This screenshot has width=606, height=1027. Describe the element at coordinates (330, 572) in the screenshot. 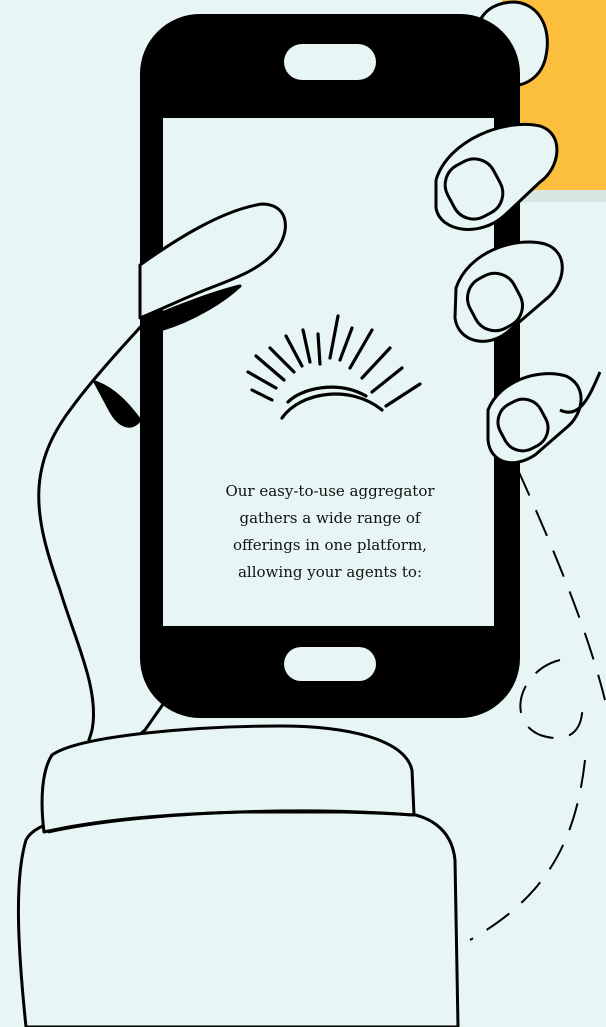

I see `screen-text-line-4: allowing your agents to:` at that location.